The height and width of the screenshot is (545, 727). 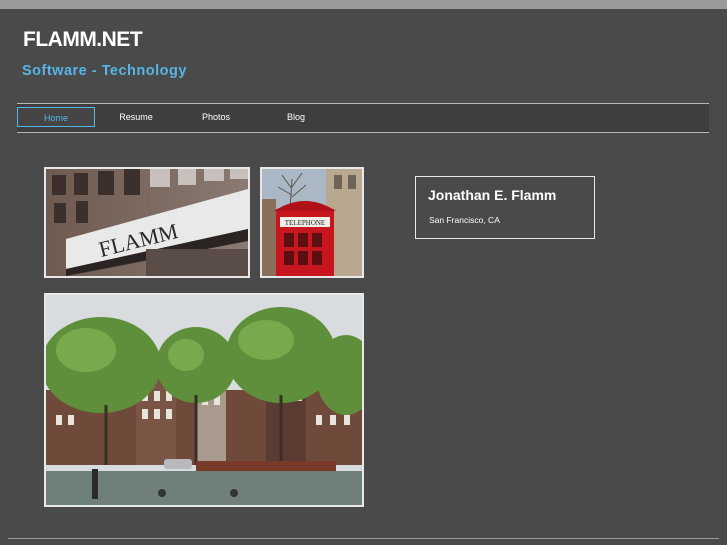 What do you see at coordinates (305, 223) in the screenshot?
I see `phonebooth-sign-text: TELEPHONE` at bounding box center [305, 223].